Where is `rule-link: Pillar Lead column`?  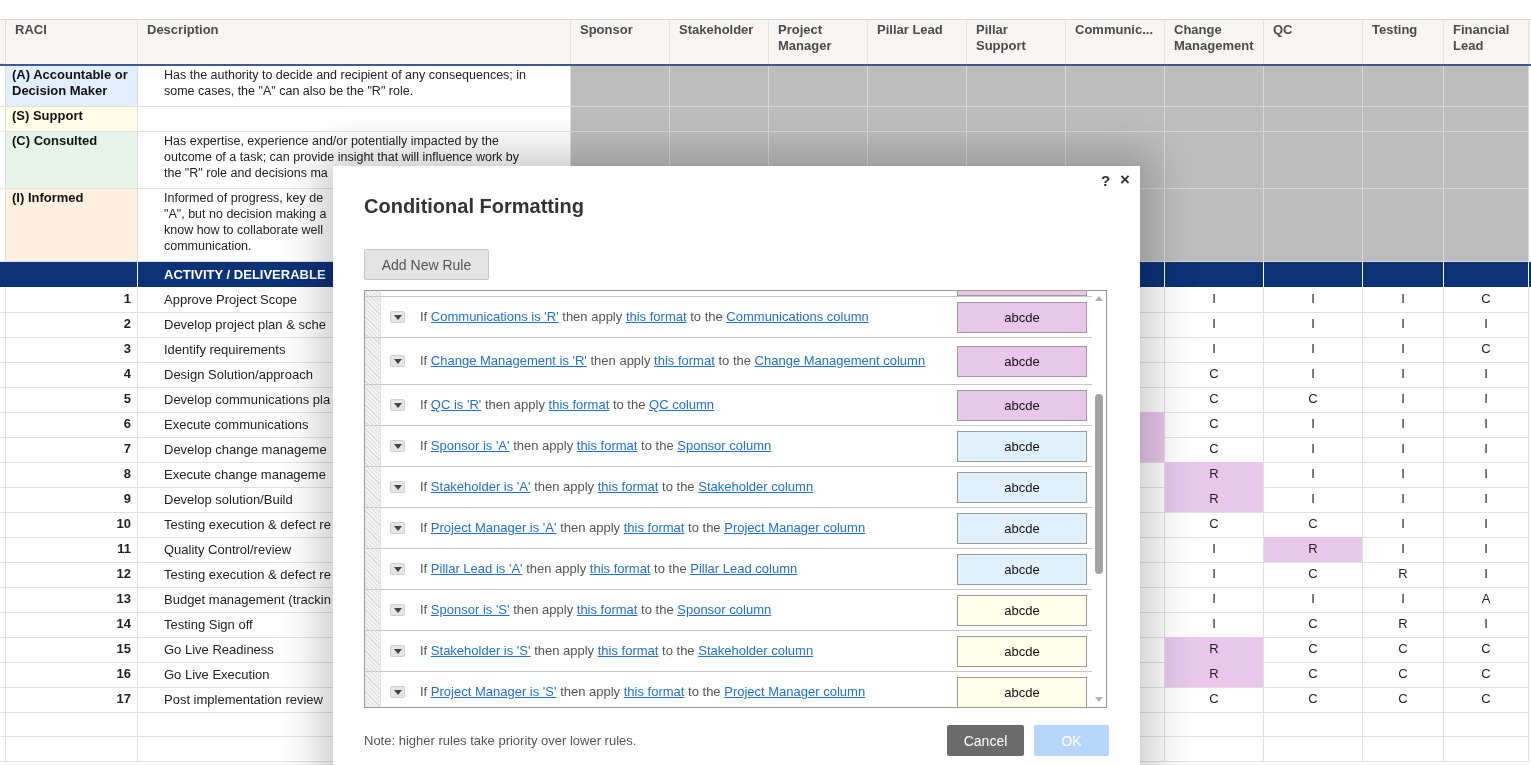
rule-link: Pillar Lead column is located at coordinates (744, 568).